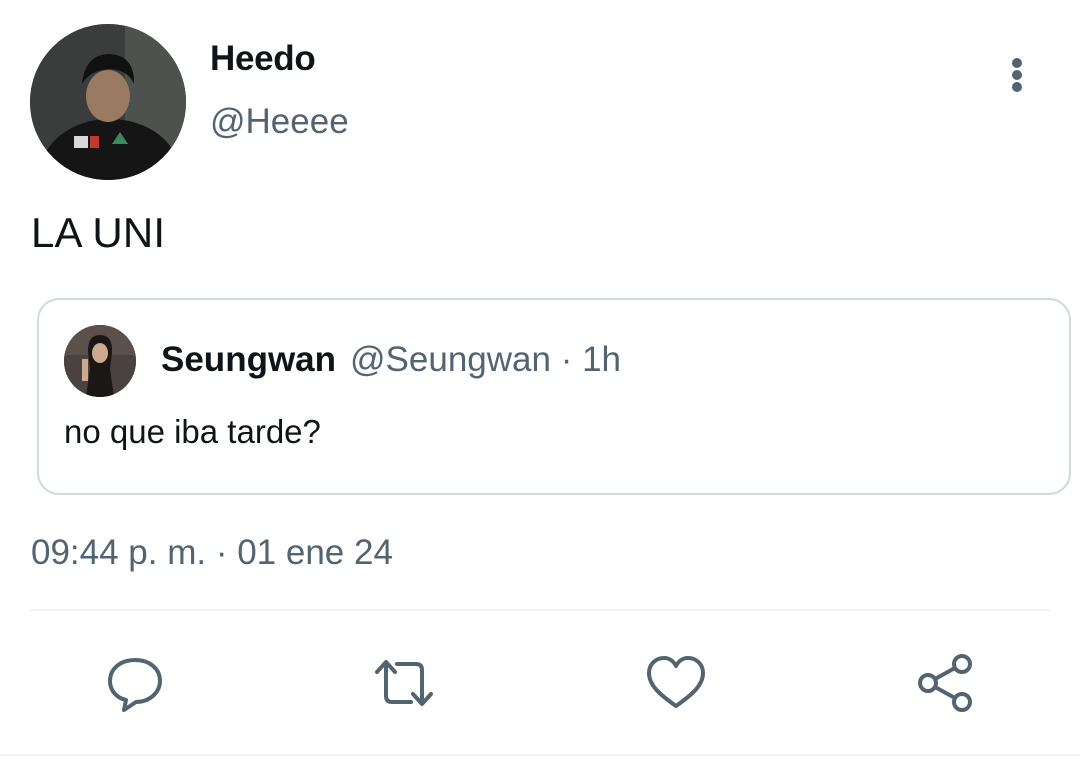 This screenshot has width=1080, height=774. I want to click on more-options-icon, so click(1018, 75).